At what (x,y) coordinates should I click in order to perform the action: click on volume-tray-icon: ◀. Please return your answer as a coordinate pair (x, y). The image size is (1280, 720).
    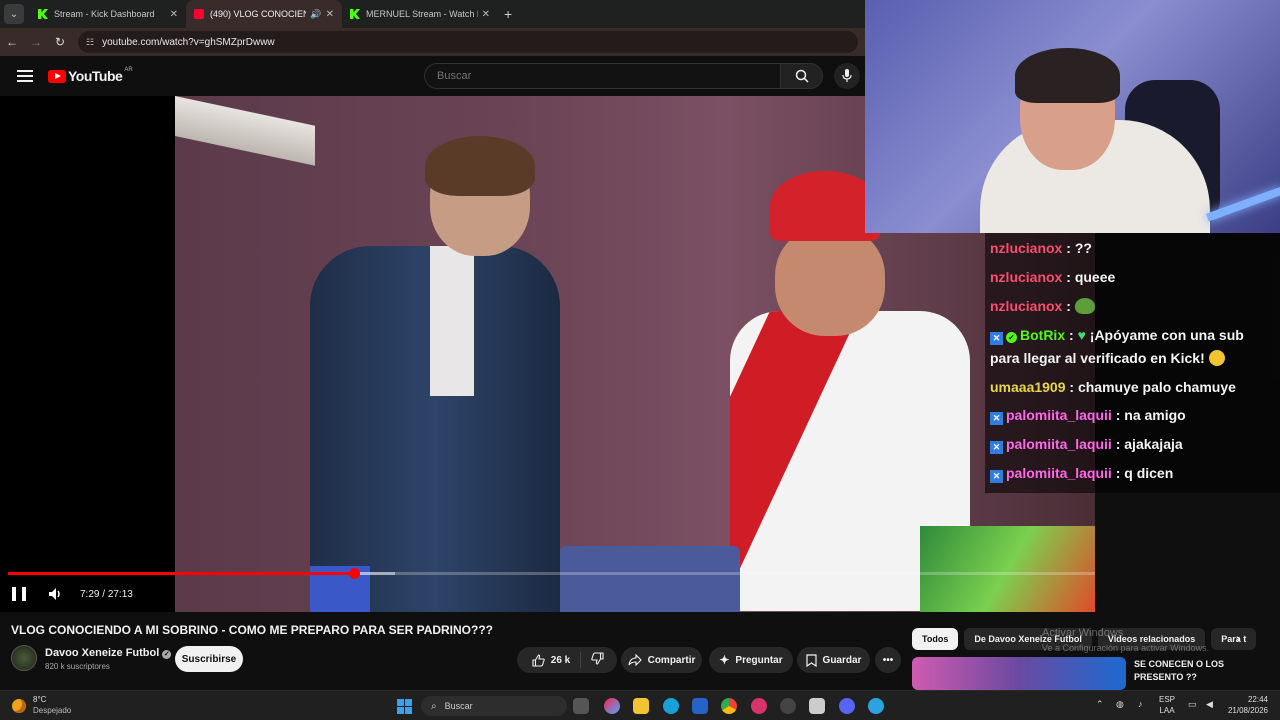
    Looking at the image, I should click on (1209, 704).